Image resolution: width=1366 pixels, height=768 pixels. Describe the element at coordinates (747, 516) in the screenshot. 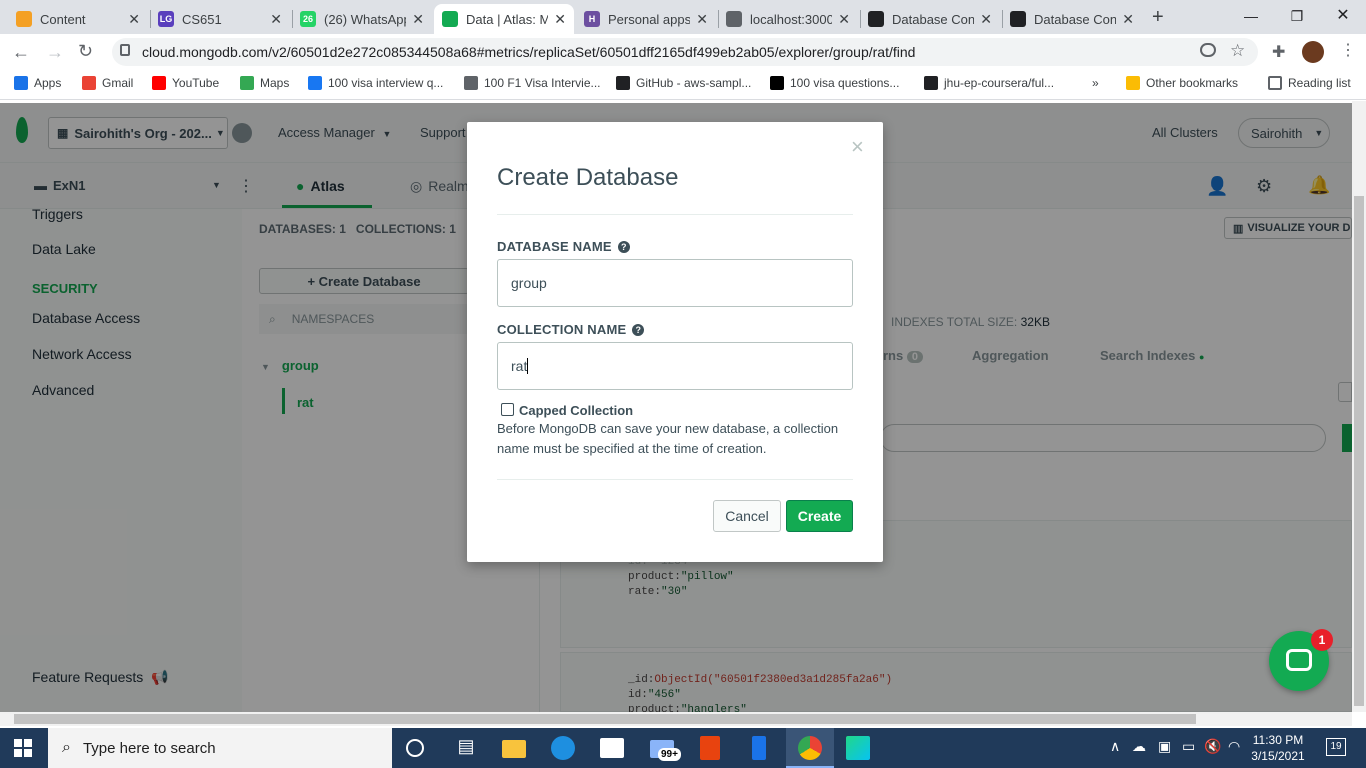

I see `cancel-button: Cancel` at that location.